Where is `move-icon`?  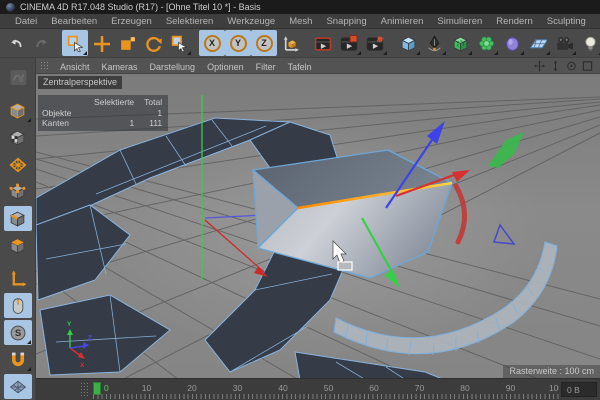
move-icon is located at coordinates (101, 43).